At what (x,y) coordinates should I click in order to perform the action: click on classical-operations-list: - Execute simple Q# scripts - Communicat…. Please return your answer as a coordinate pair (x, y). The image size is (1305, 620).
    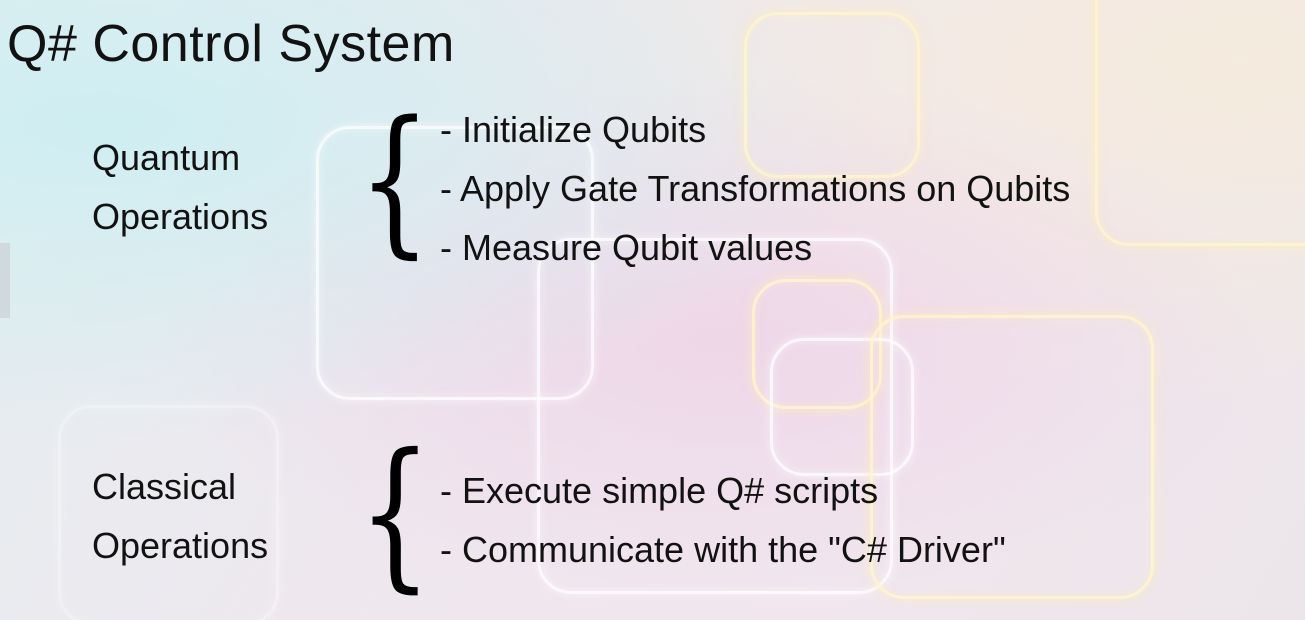
    Looking at the image, I should click on (723, 520).